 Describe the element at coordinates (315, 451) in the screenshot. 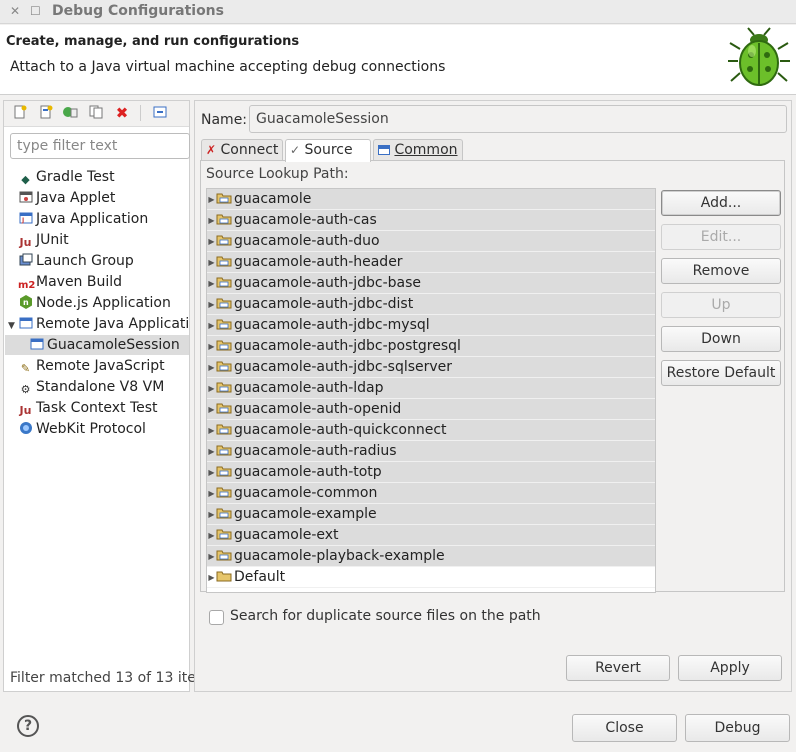

I see `source-entry-label: guacamole-auth-radius` at that location.